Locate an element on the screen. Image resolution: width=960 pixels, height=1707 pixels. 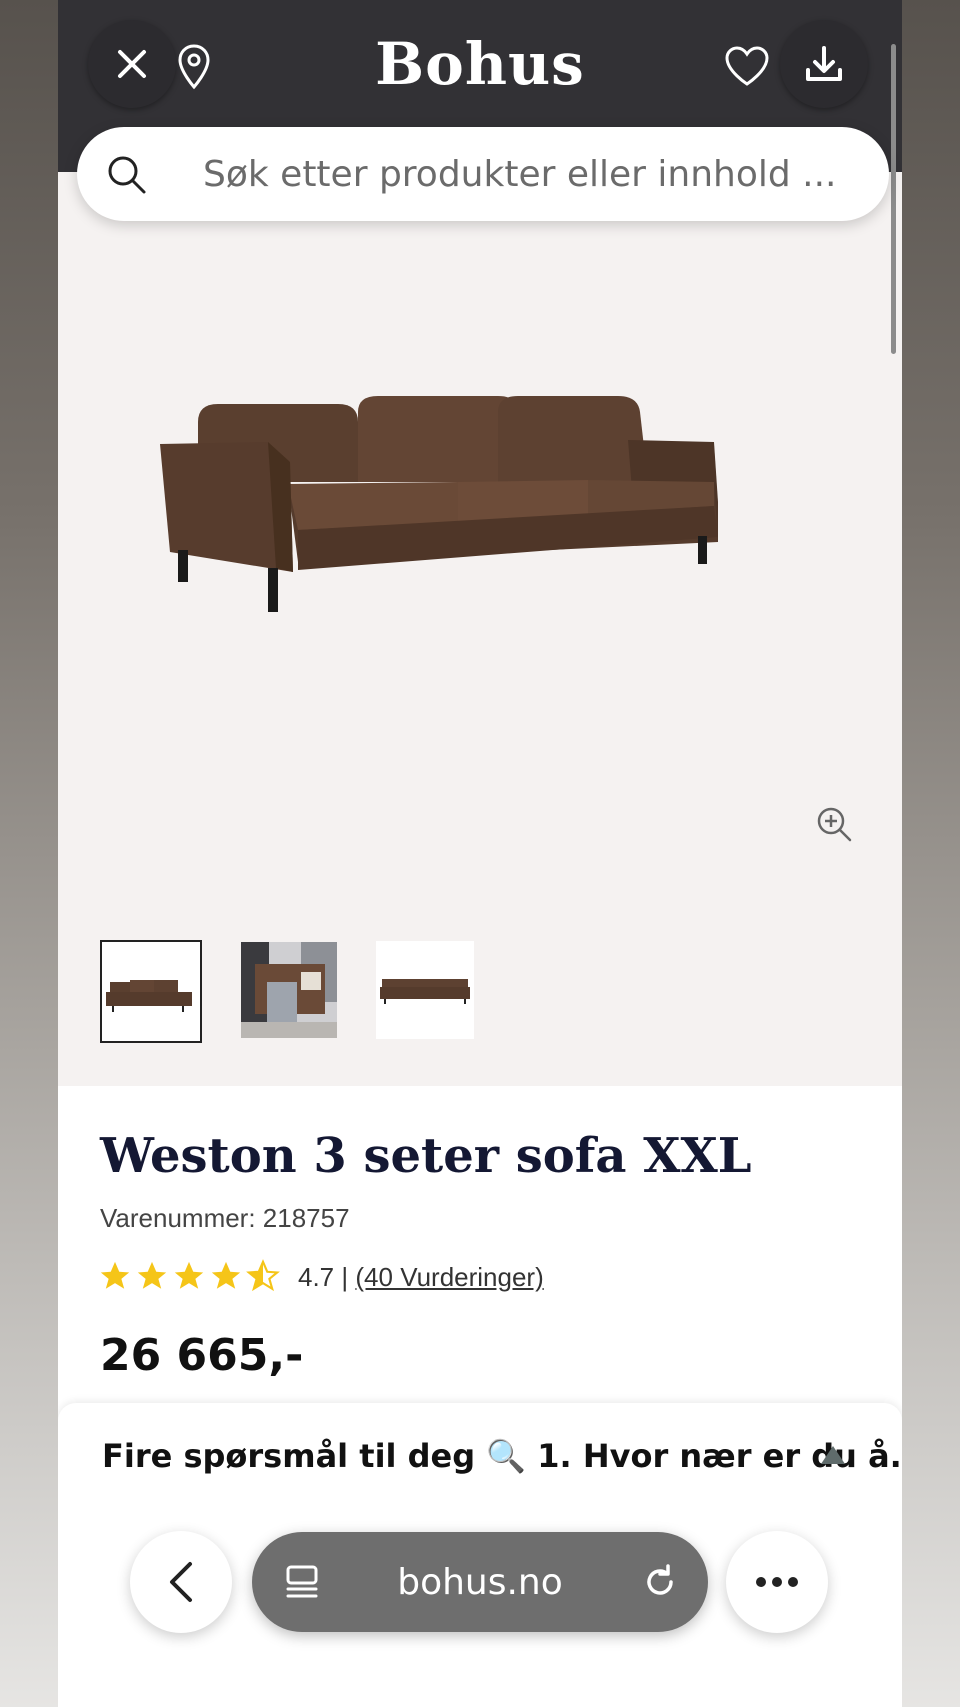
brand-logo: Bohus is located at coordinates (480, 64).